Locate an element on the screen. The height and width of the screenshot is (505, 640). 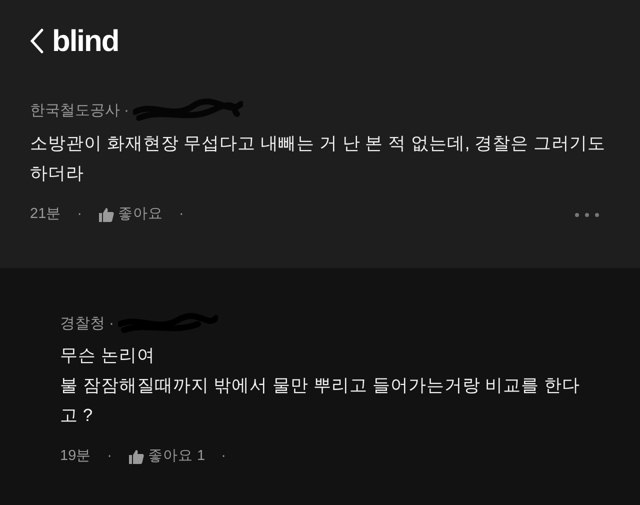
more-icon is located at coordinates (587, 215).